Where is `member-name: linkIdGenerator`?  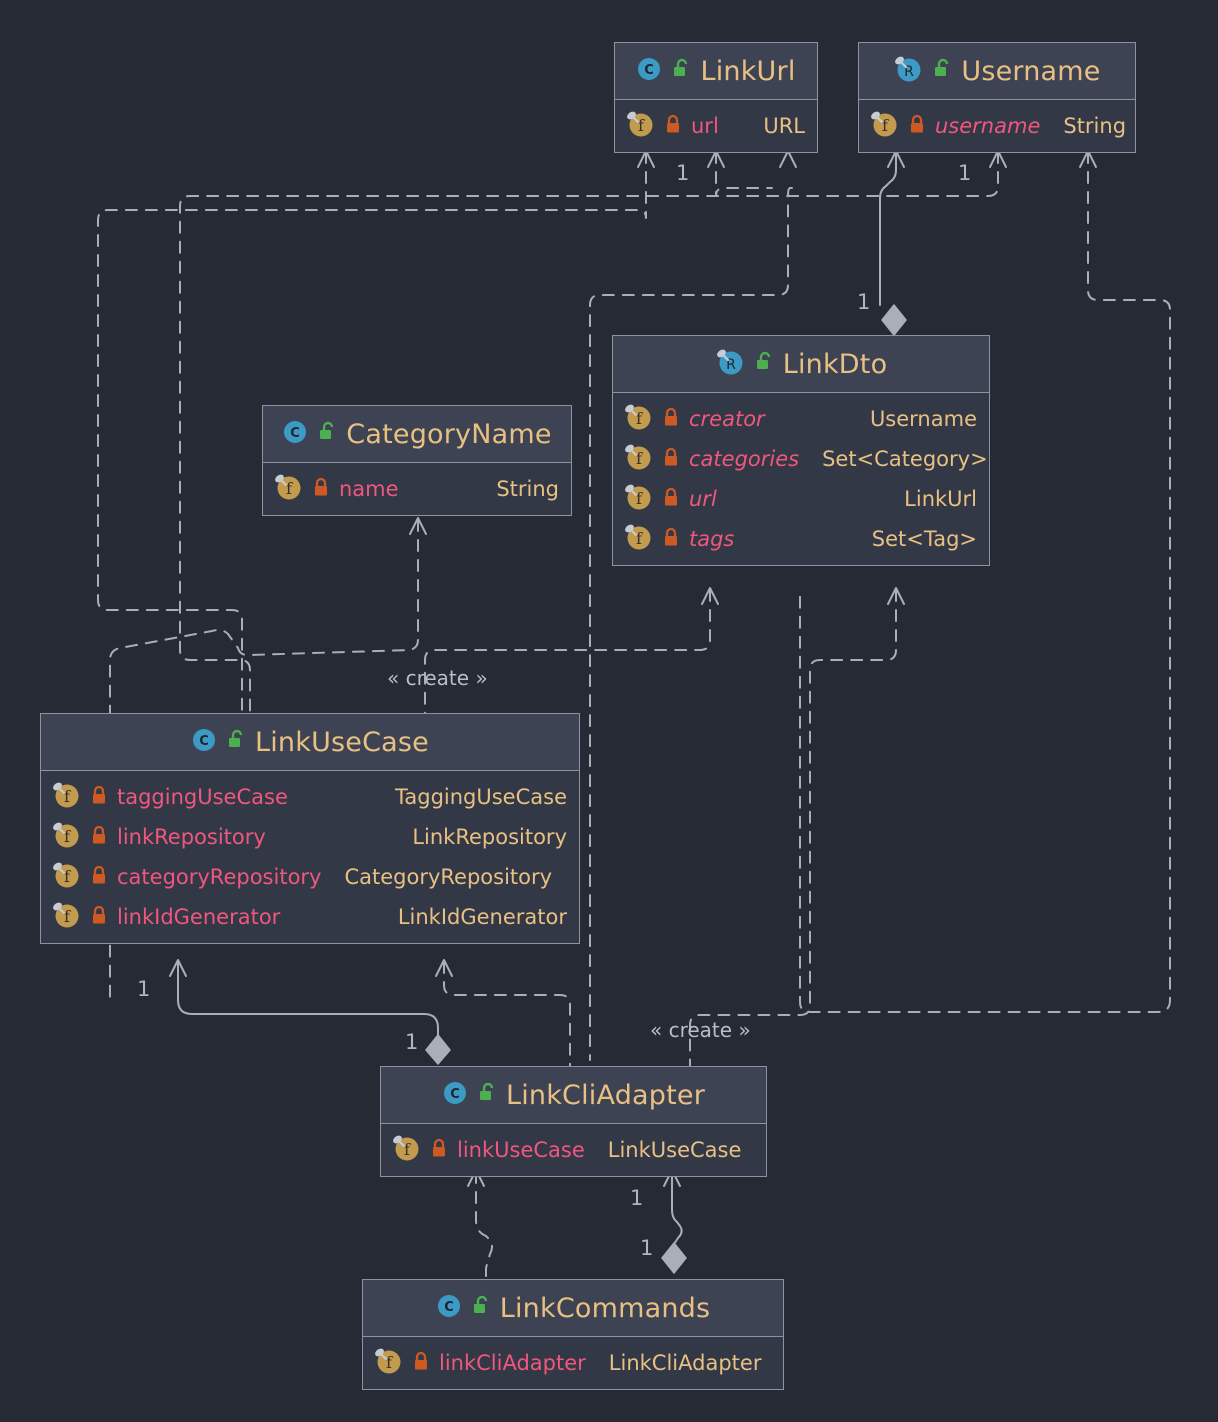
member-name: linkIdGenerator is located at coordinates (199, 916).